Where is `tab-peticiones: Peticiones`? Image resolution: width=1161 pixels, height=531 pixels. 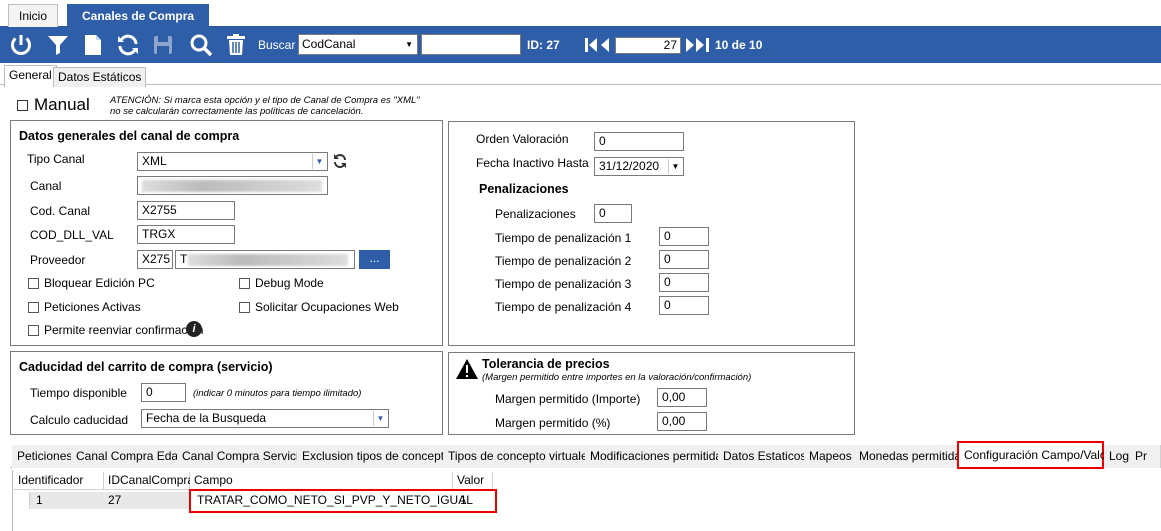 tab-peticiones: Peticiones is located at coordinates (45, 456).